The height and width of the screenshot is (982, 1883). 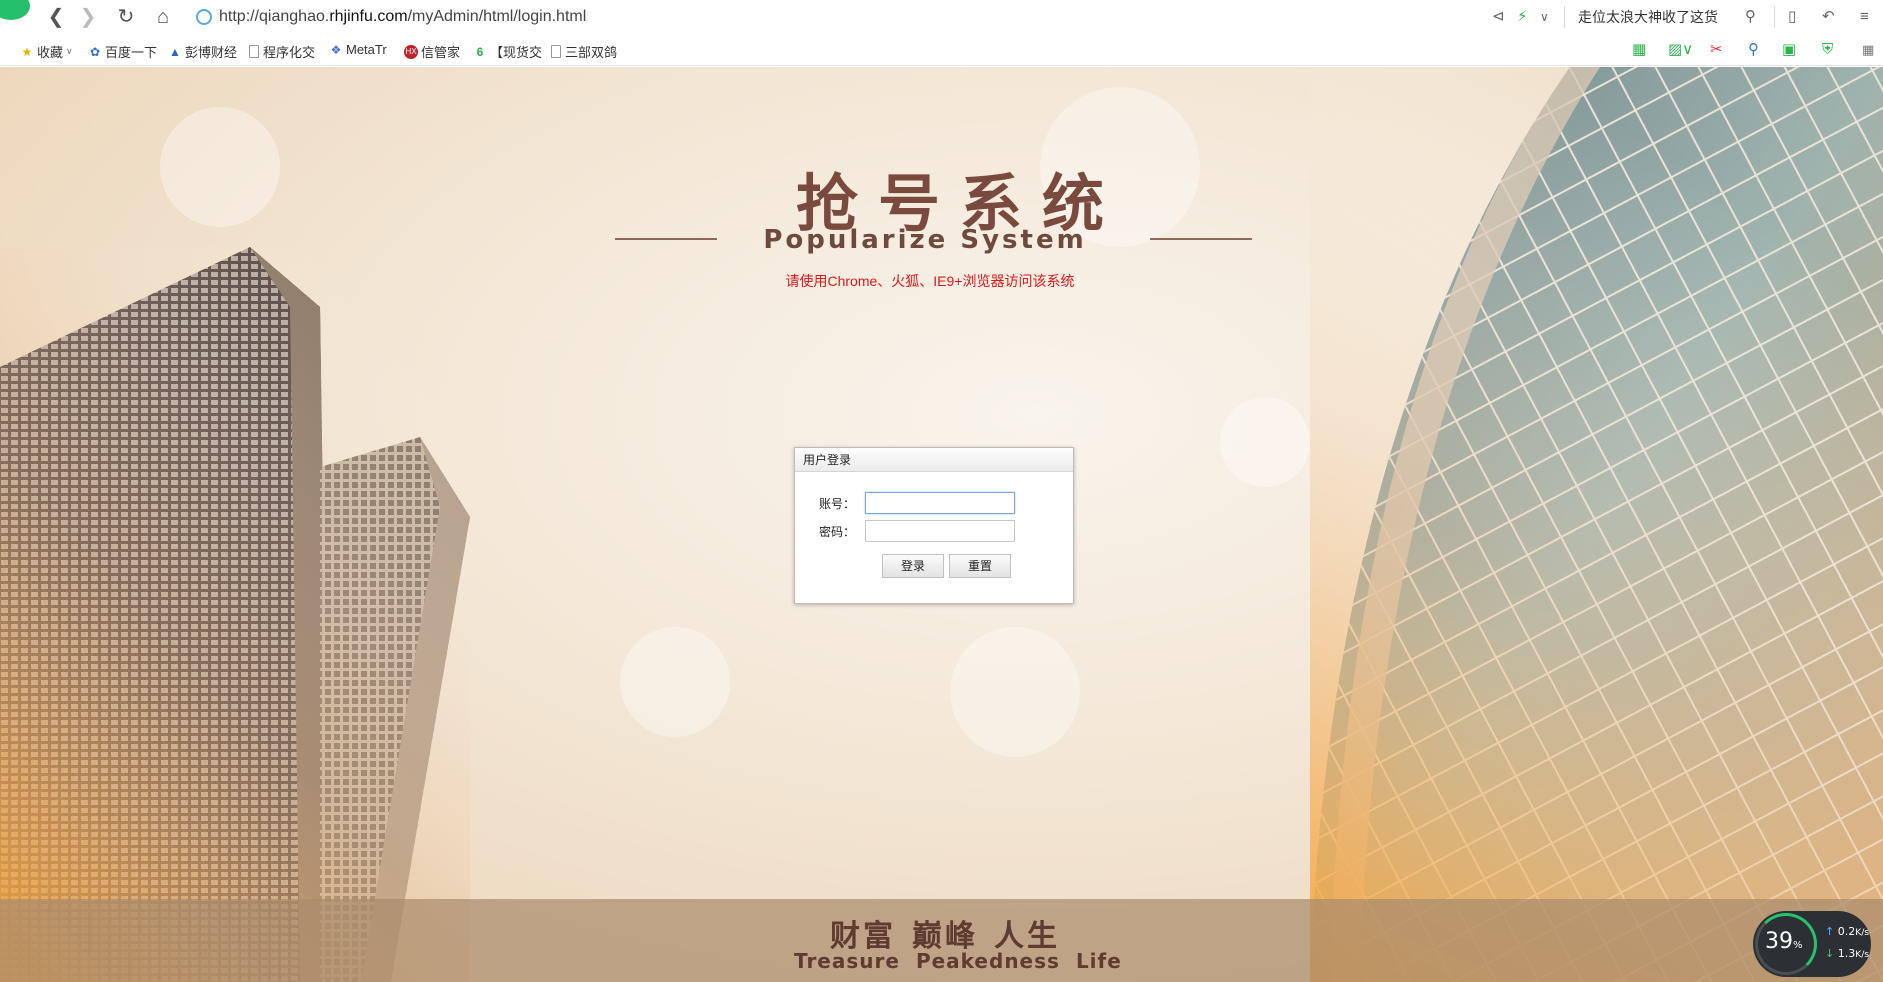 I want to click on baidu-paw-icon: ✿, so click(x=95, y=51).